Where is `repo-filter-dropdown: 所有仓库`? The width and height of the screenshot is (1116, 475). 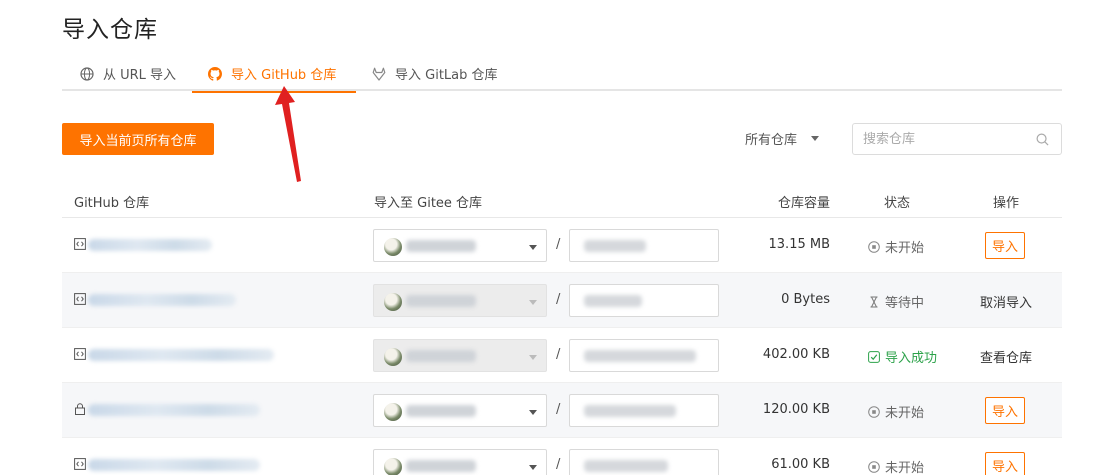
repo-filter-dropdown: 所有仓库 is located at coordinates (782, 138).